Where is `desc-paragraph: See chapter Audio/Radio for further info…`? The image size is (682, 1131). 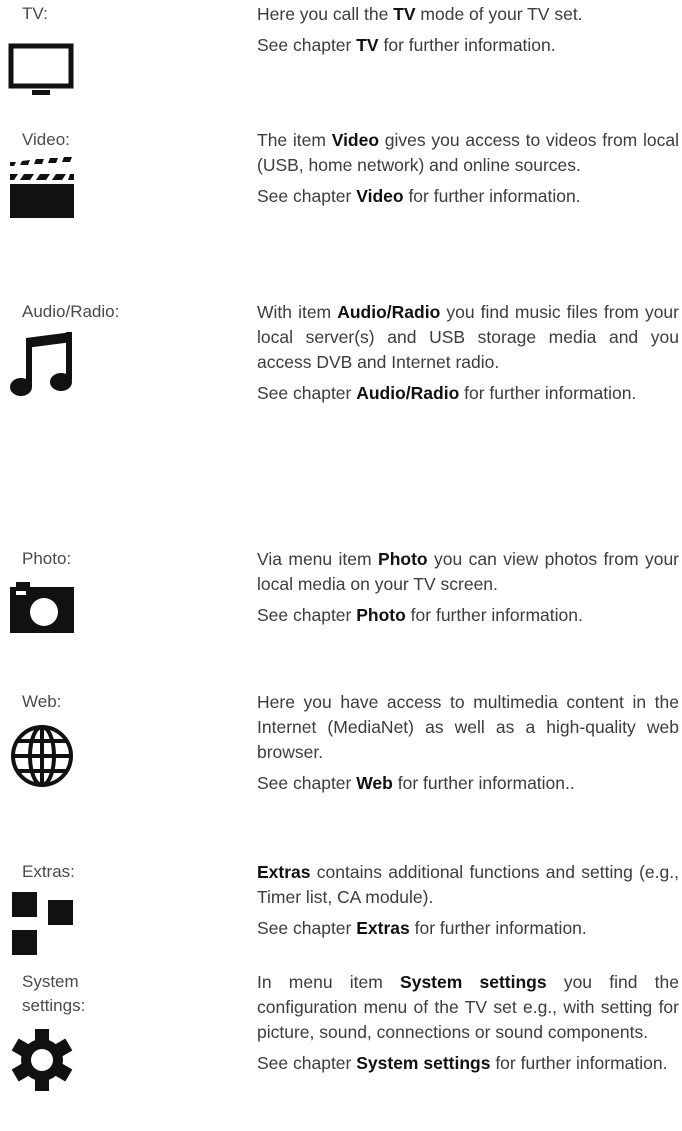 desc-paragraph: See chapter Audio/Radio for further info… is located at coordinates (447, 393).